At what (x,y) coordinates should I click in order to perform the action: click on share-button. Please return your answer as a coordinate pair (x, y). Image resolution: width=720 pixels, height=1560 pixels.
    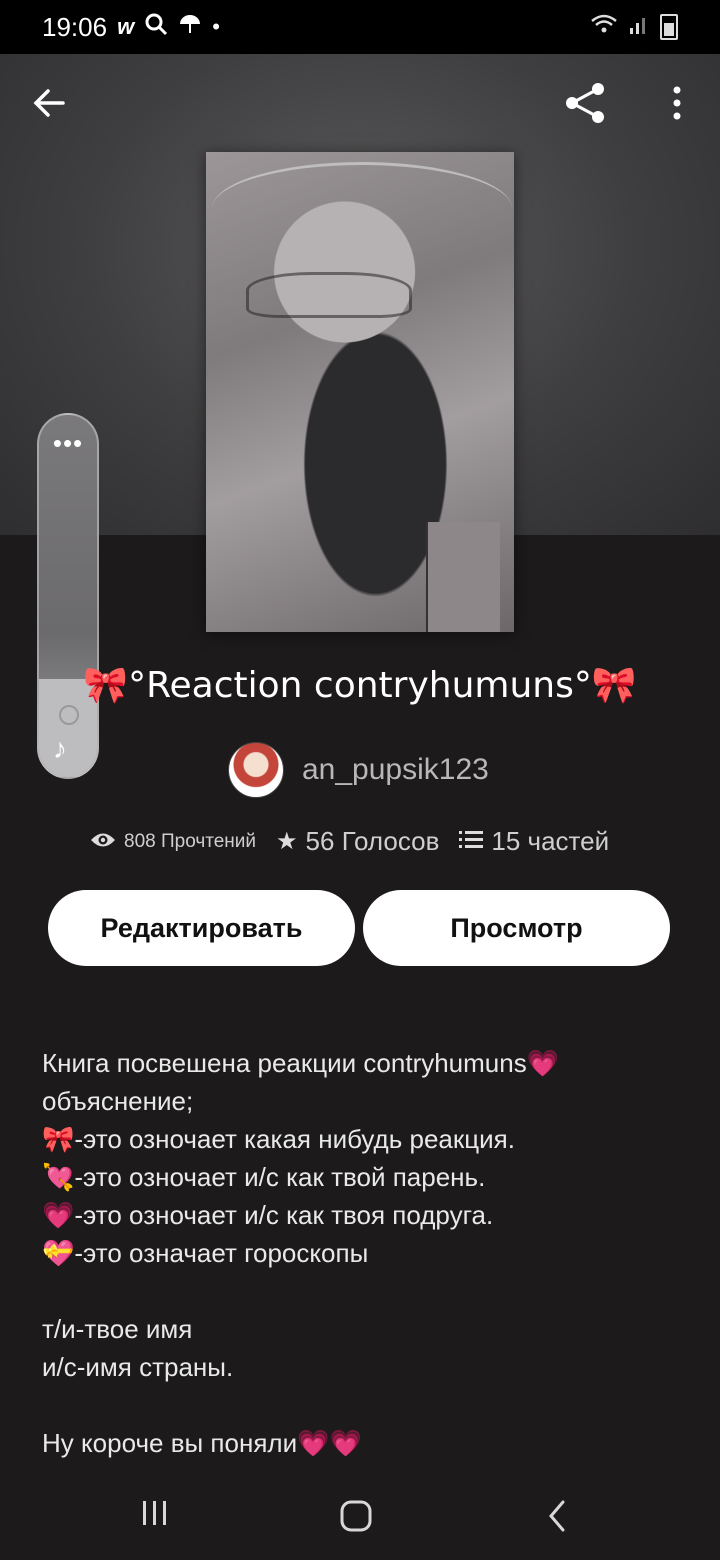
    Looking at the image, I should click on (585, 103).